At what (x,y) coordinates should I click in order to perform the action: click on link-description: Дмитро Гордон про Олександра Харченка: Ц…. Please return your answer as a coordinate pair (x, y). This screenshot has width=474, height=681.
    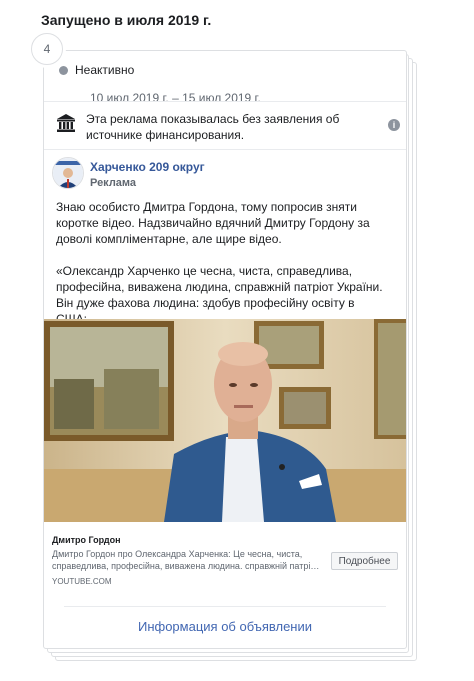
    Looking at the image, I should click on (186, 560).